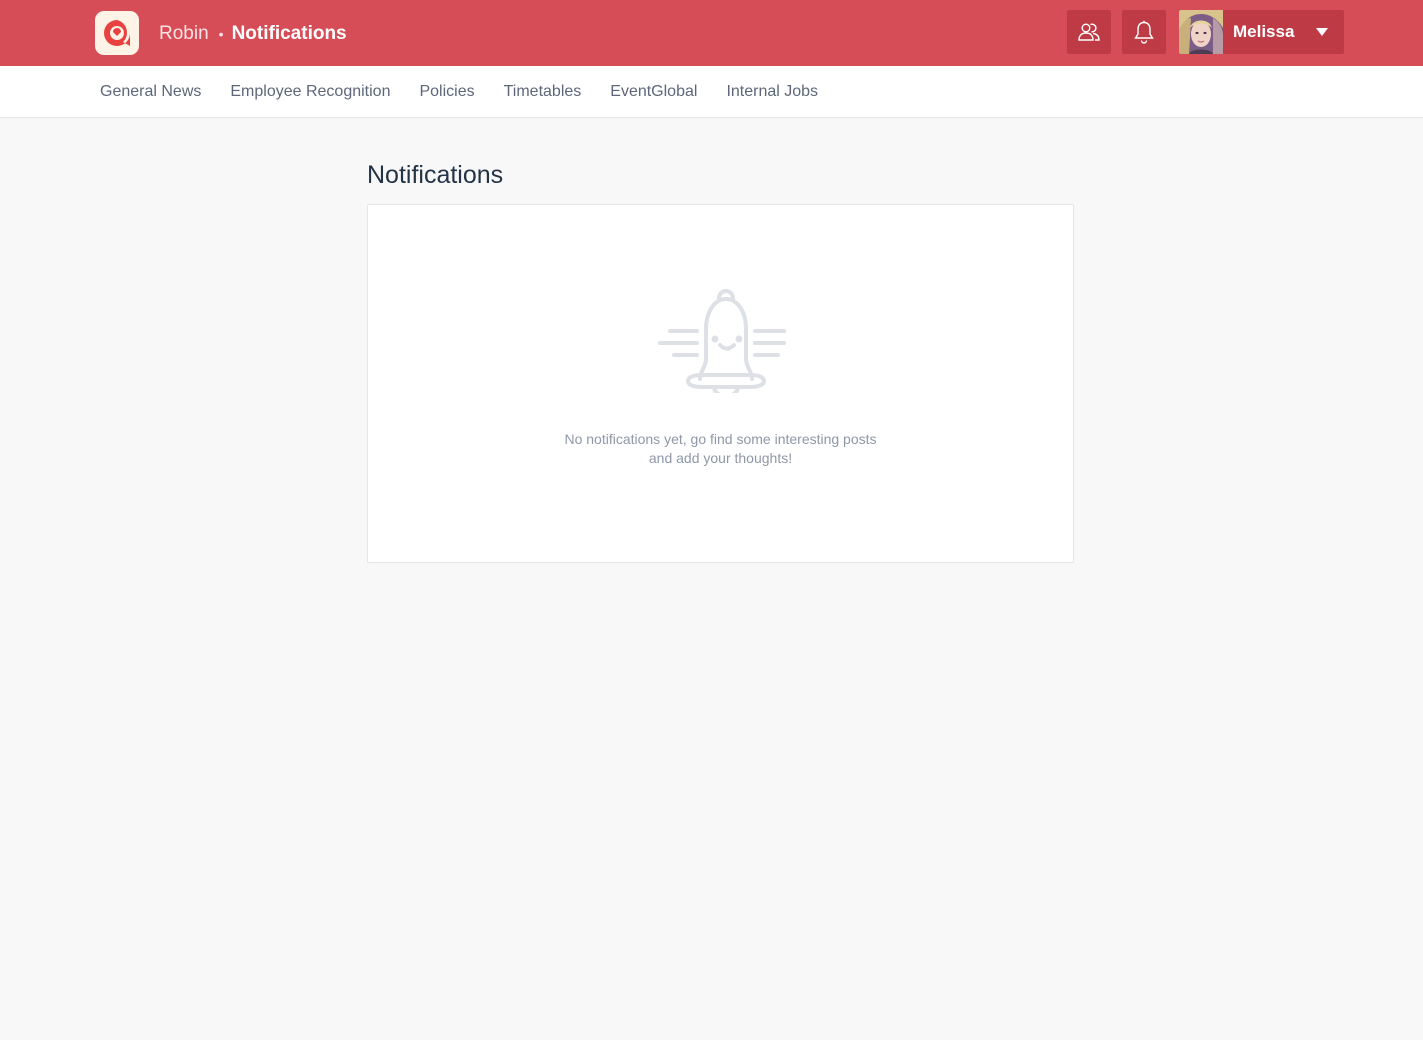  I want to click on user-name: Melissa, so click(1264, 31).